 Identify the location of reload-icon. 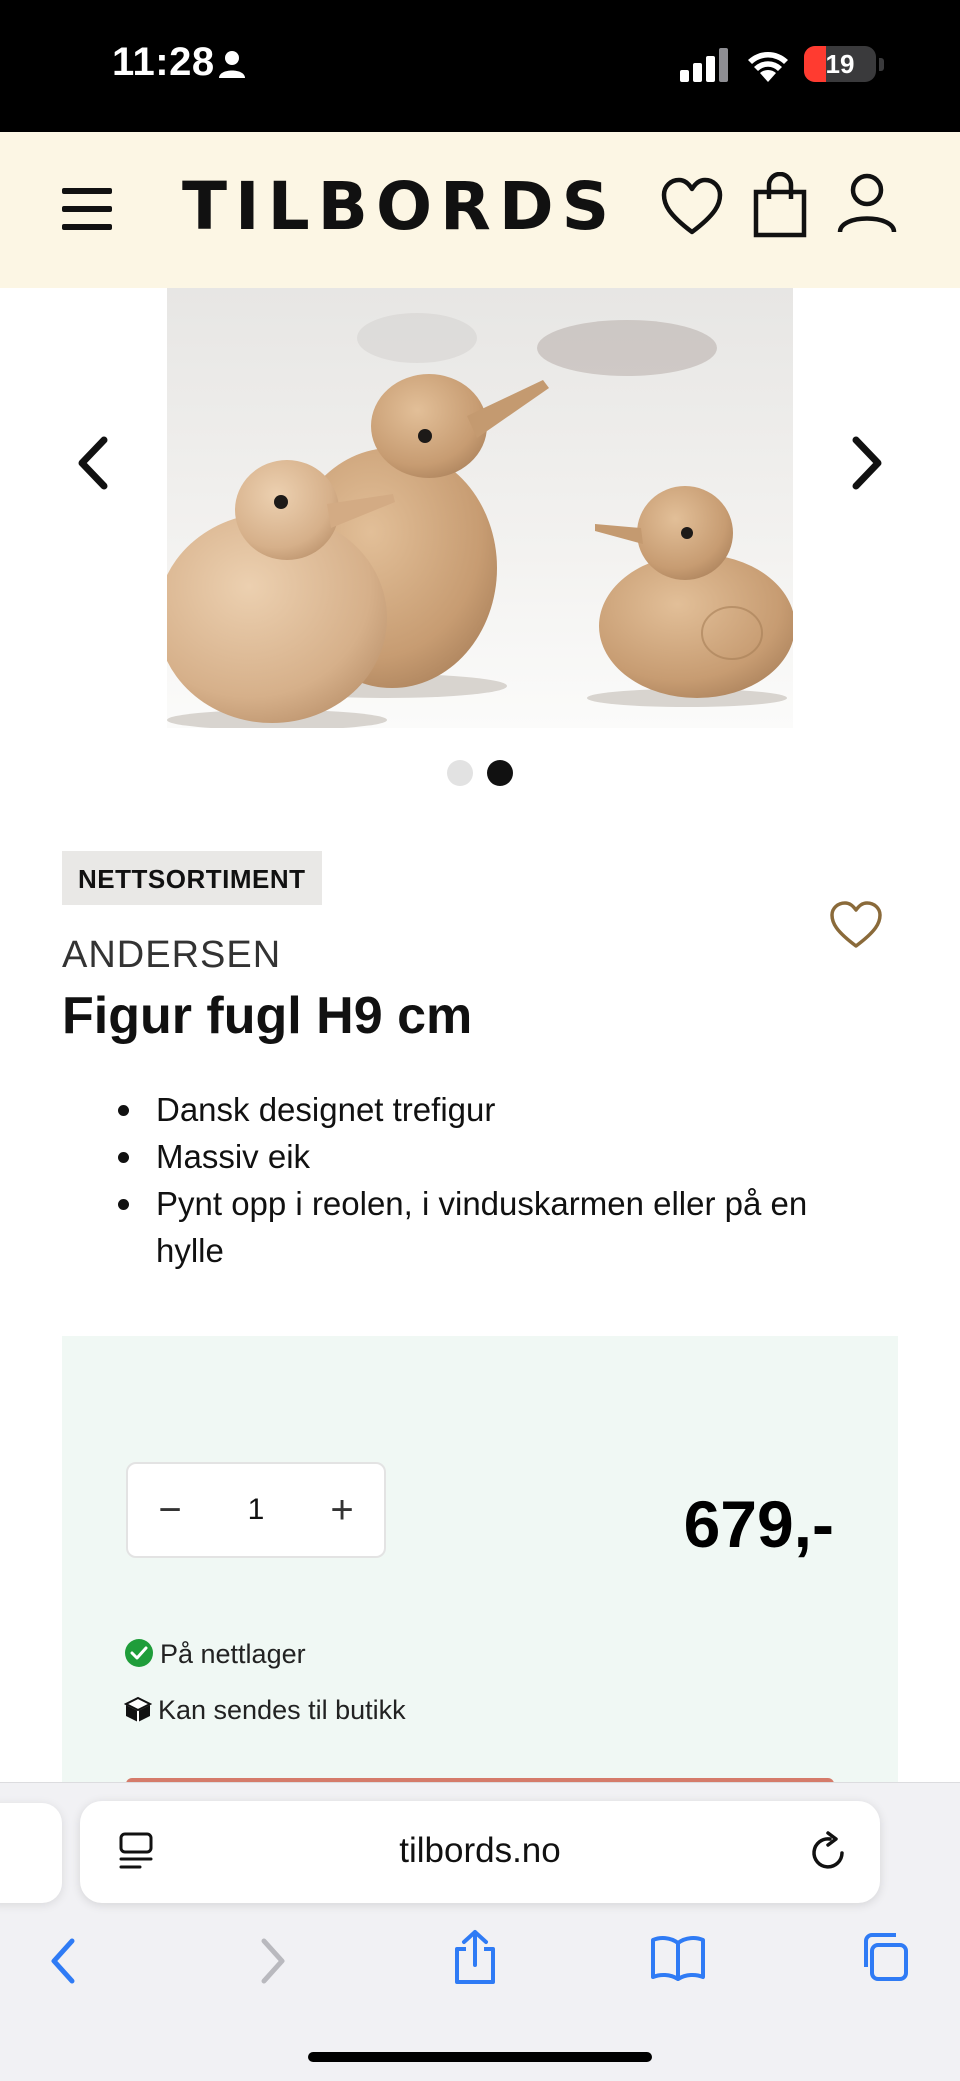
(830, 1851).